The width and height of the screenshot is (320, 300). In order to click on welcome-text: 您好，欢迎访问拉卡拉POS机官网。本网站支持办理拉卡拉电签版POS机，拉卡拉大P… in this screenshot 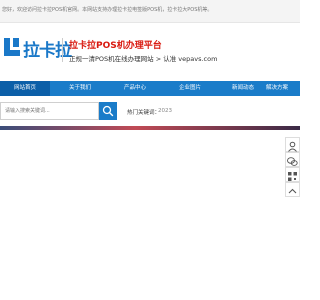, I will do `click(107, 10)`.